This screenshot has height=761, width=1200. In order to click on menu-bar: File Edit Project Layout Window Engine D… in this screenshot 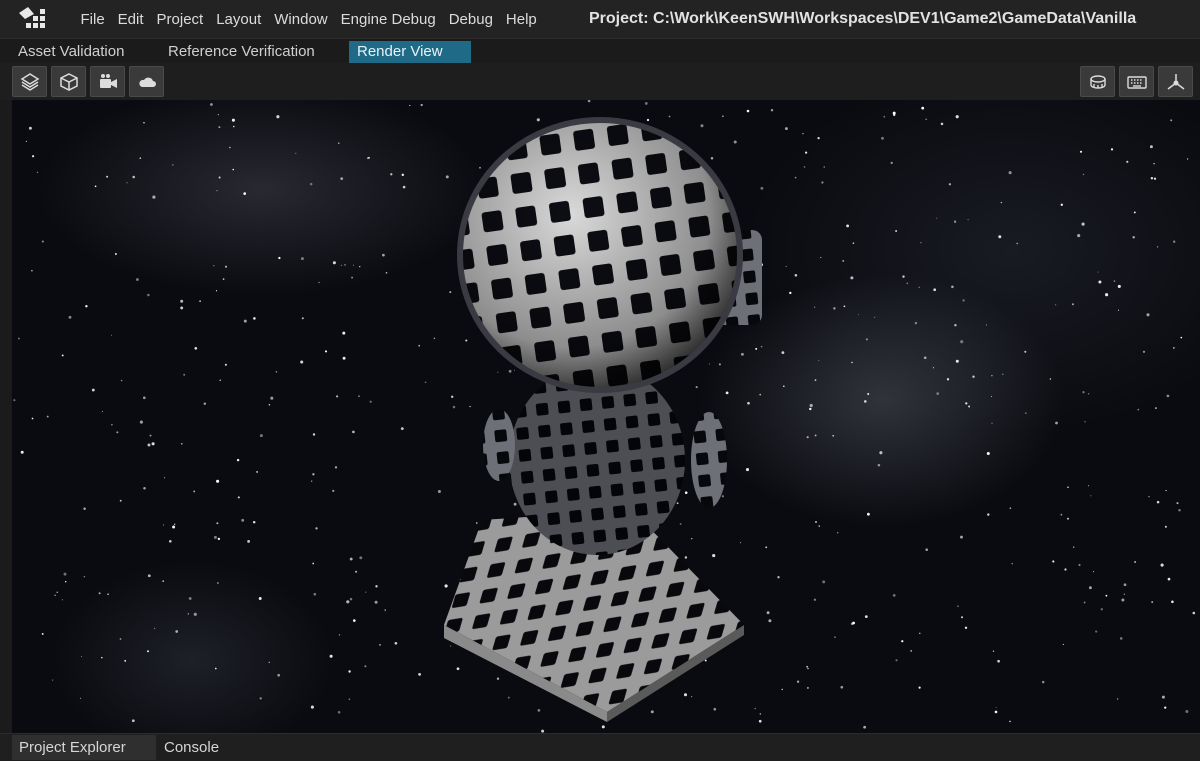, I will do `click(308, 19)`.